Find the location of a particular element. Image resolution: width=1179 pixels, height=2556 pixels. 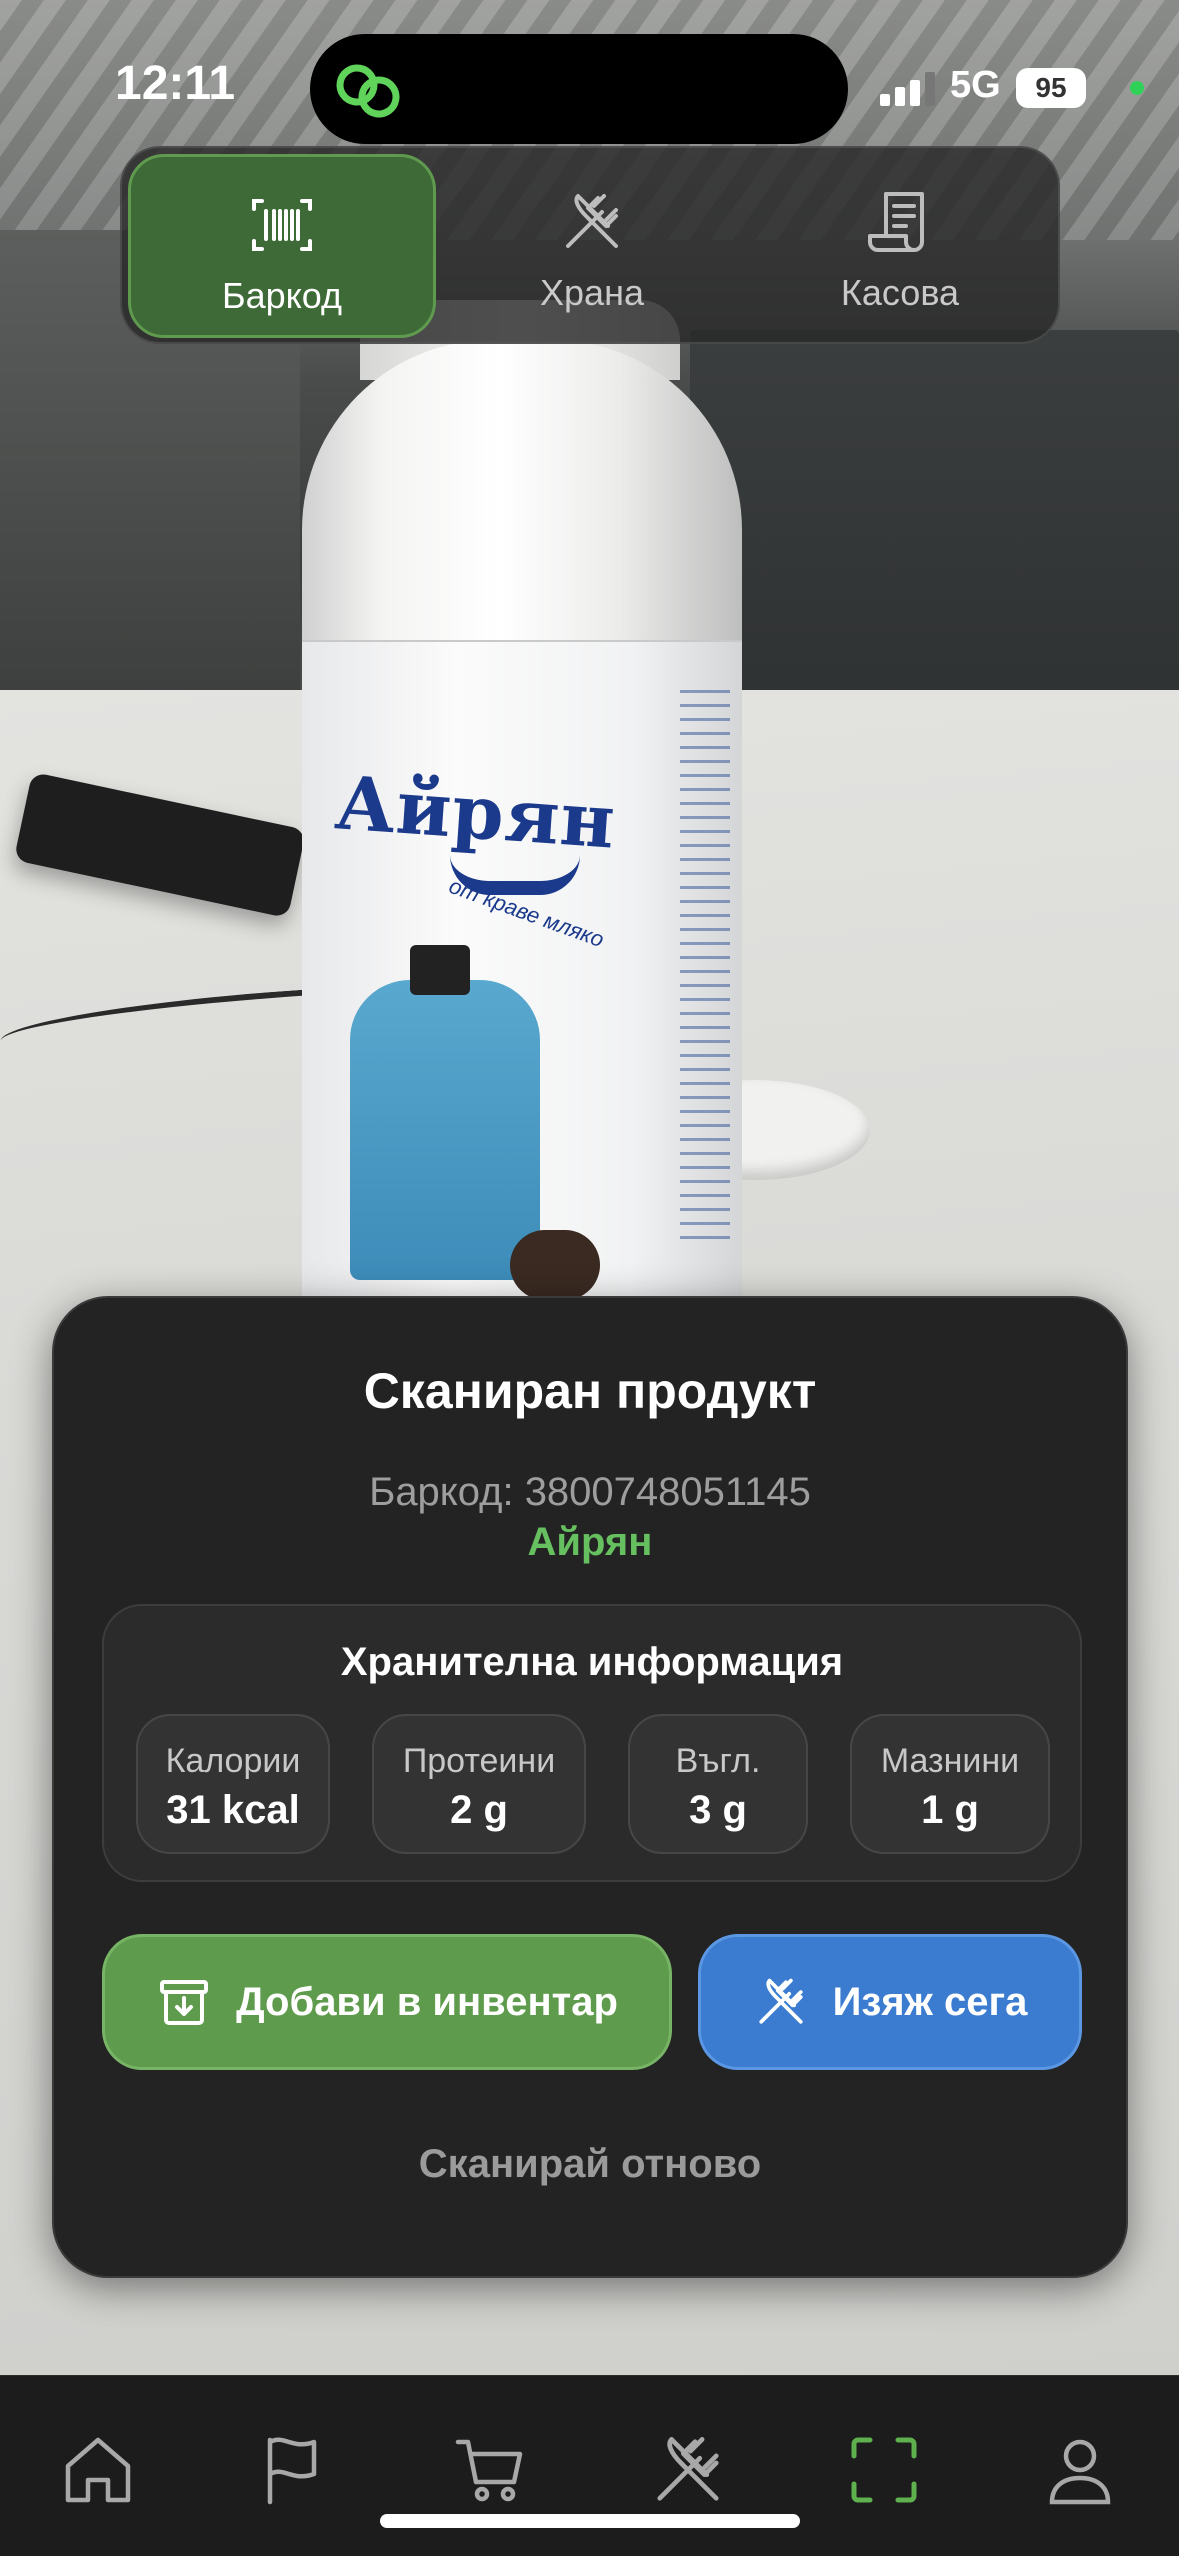

nutrition-calories-value: 31 kcal is located at coordinates (233, 1810).